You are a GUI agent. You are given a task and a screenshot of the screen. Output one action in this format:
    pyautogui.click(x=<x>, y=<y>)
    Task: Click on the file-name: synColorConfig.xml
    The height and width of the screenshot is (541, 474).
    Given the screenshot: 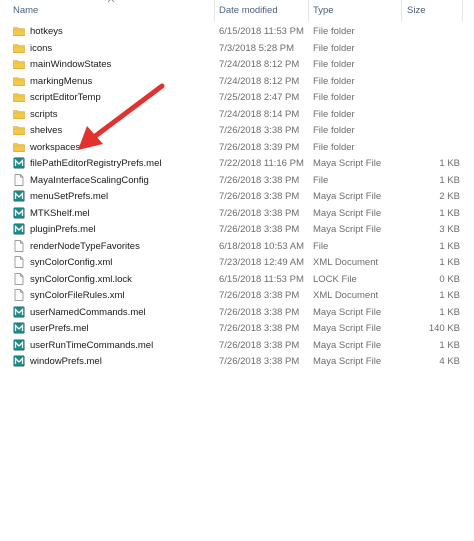 What is the action you would take?
    pyautogui.click(x=71, y=262)
    